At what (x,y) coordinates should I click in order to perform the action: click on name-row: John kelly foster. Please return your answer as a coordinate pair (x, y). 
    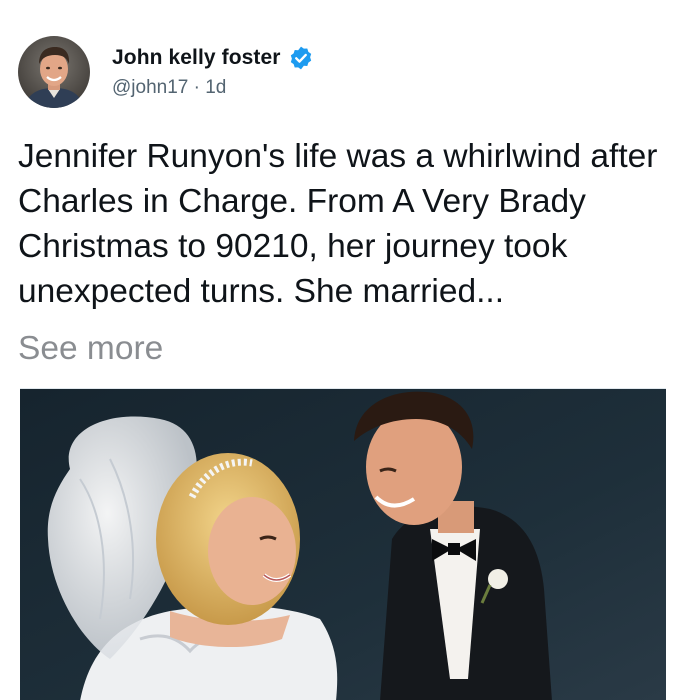
    Looking at the image, I should click on (213, 58).